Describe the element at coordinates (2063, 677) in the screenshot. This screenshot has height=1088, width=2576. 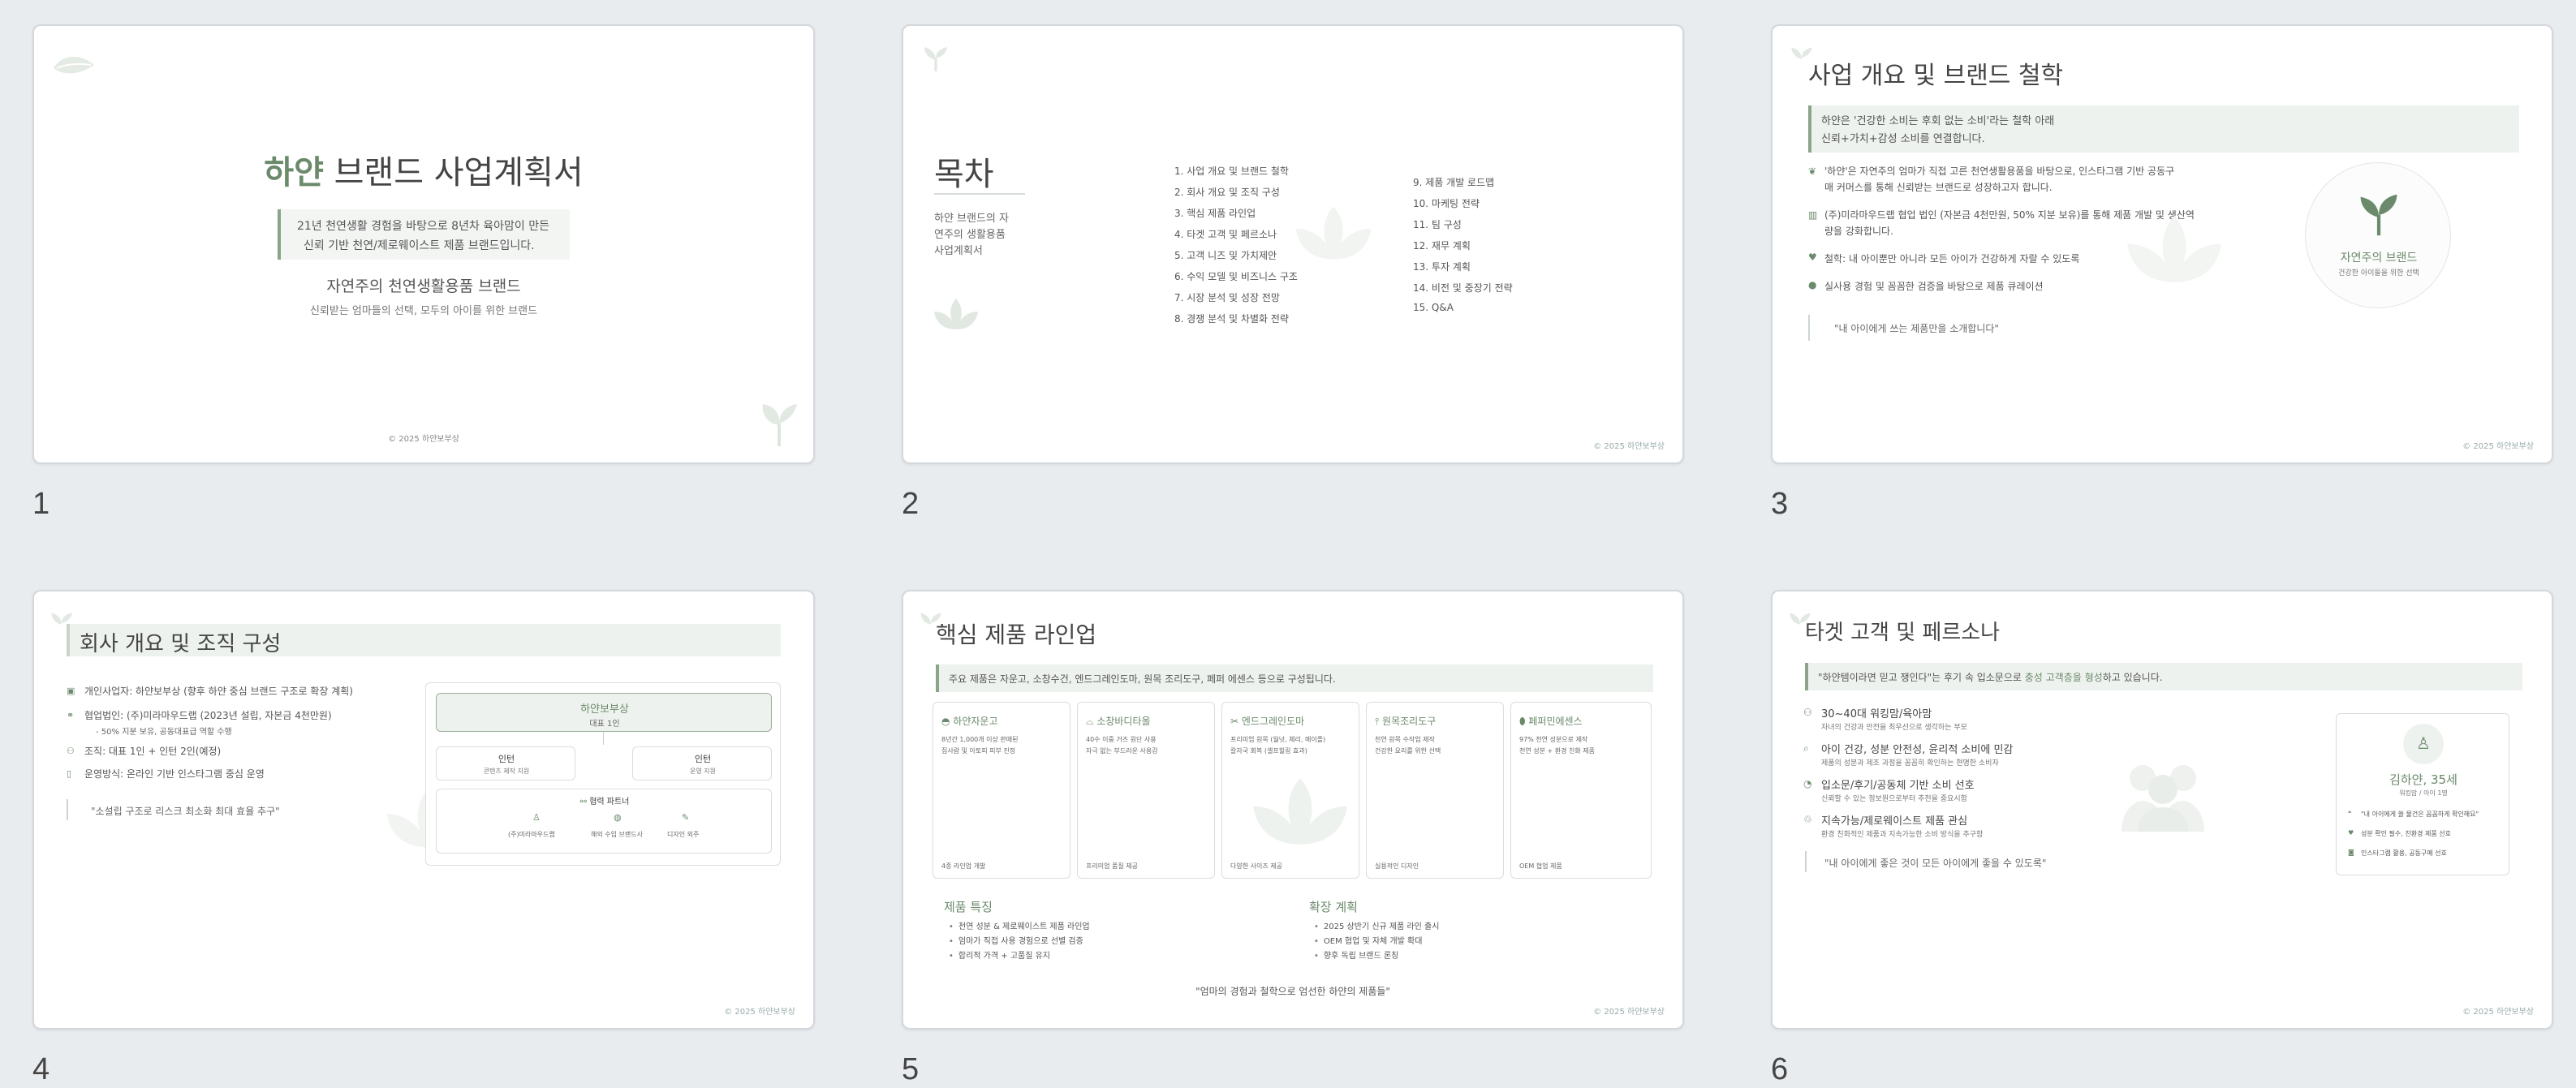
I see `highlight-emphasis: 충성 고객층을 형성` at that location.